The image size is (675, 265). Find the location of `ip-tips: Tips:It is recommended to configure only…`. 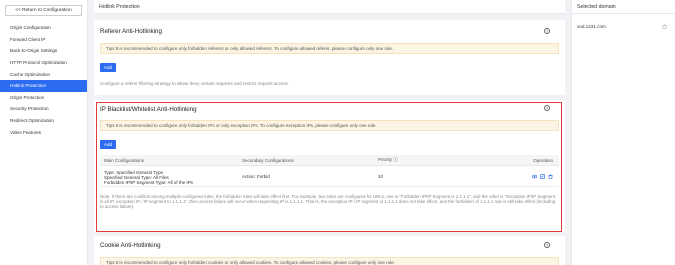

ip-tips: Tips:It is recommended to configure only… is located at coordinates (329, 125).